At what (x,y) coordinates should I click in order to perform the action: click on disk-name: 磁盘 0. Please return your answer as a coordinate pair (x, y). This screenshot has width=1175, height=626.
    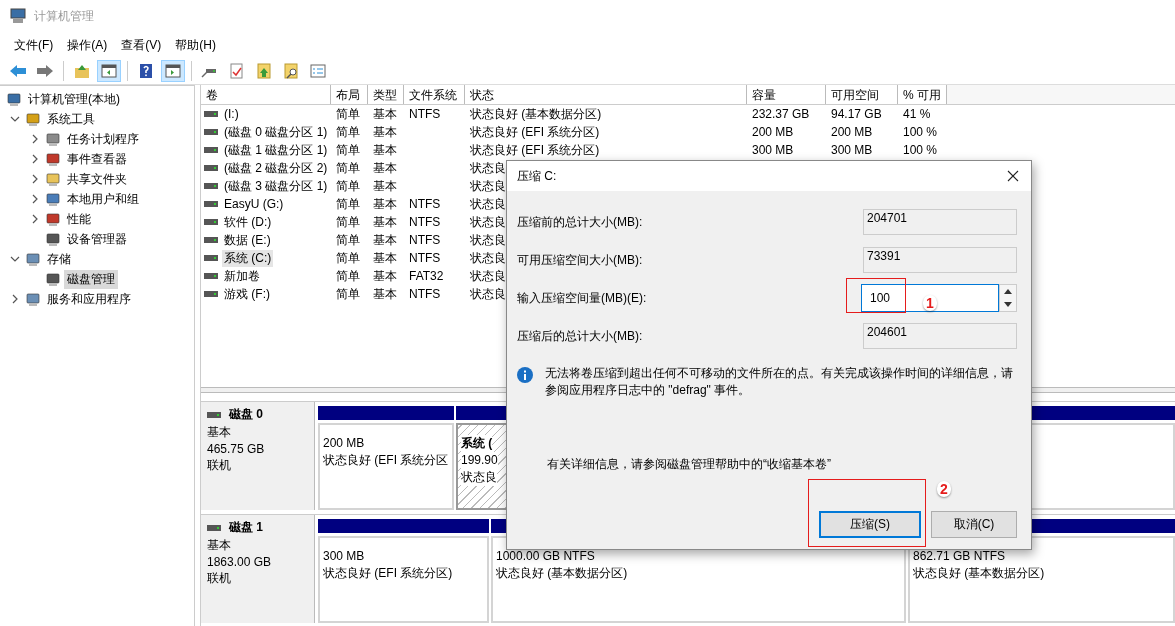
    Looking at the image, I should click on (246, 414).